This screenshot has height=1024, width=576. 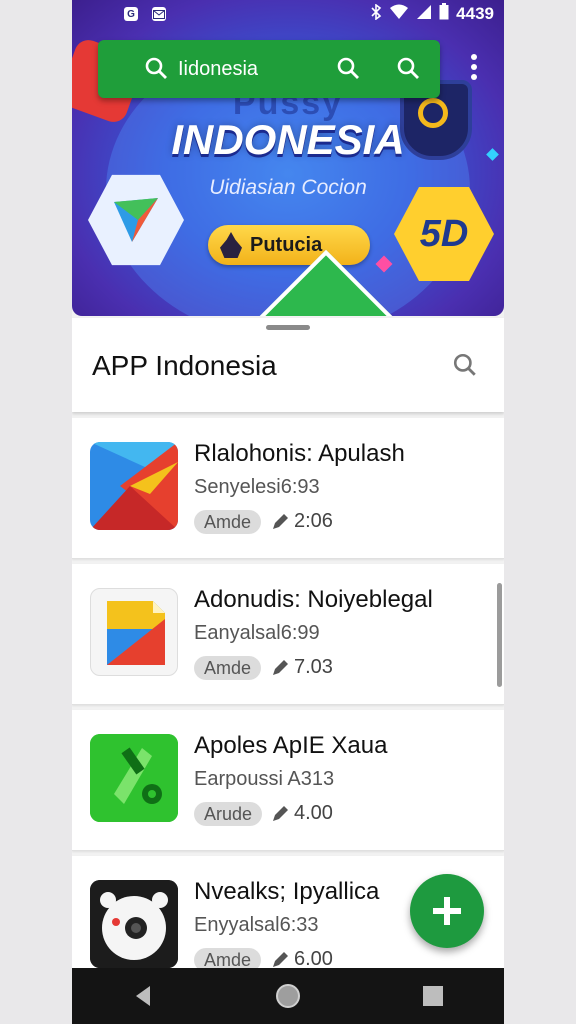 What do you see at coordinates (475, 13) in the screenshot?
I see `clock-time: 4439` at bounding box center [475, 13].